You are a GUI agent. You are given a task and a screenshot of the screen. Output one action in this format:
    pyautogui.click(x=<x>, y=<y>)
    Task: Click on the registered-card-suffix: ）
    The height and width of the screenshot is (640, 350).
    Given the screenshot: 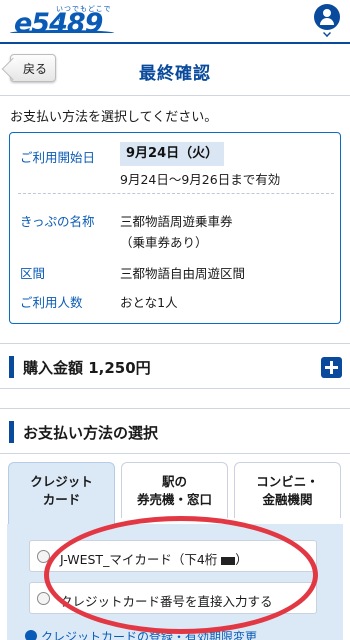 What is the action you would take?
    pyautogui.click(x=241, y=559)
    